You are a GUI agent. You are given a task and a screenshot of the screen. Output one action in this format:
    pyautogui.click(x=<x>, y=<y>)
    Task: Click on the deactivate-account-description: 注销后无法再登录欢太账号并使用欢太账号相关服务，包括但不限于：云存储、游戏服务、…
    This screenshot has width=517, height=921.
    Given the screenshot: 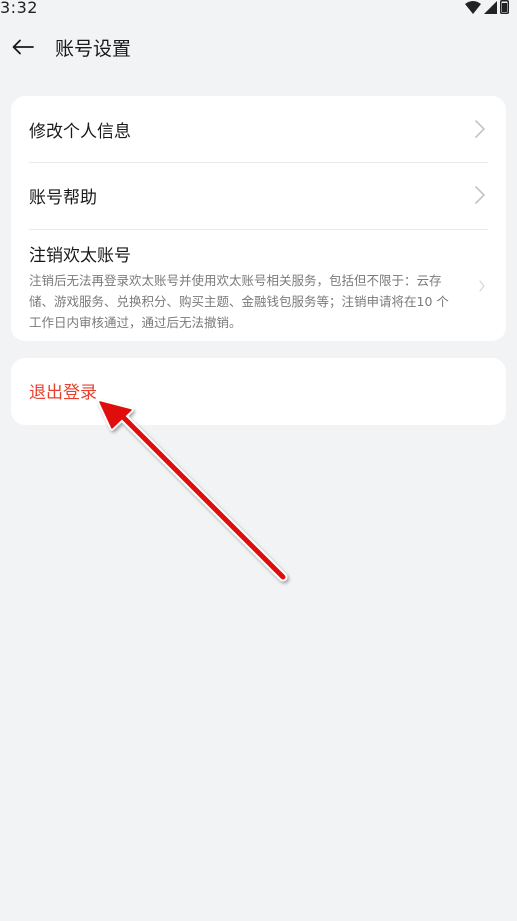 What is the action you would take?
    pyautogui.click(x=239, y=301)
    